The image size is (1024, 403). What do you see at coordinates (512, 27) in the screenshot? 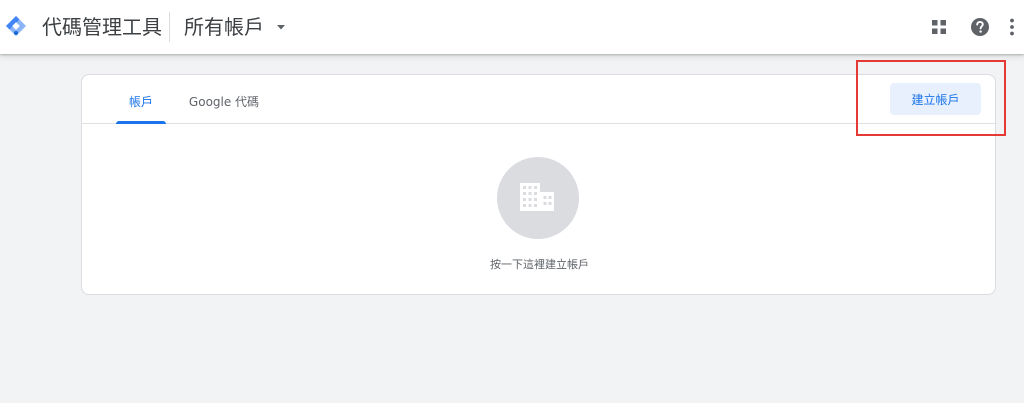
I see `top-app-bar: 代碼管理工具 所有帳戶` at bounding box center [512, 27].